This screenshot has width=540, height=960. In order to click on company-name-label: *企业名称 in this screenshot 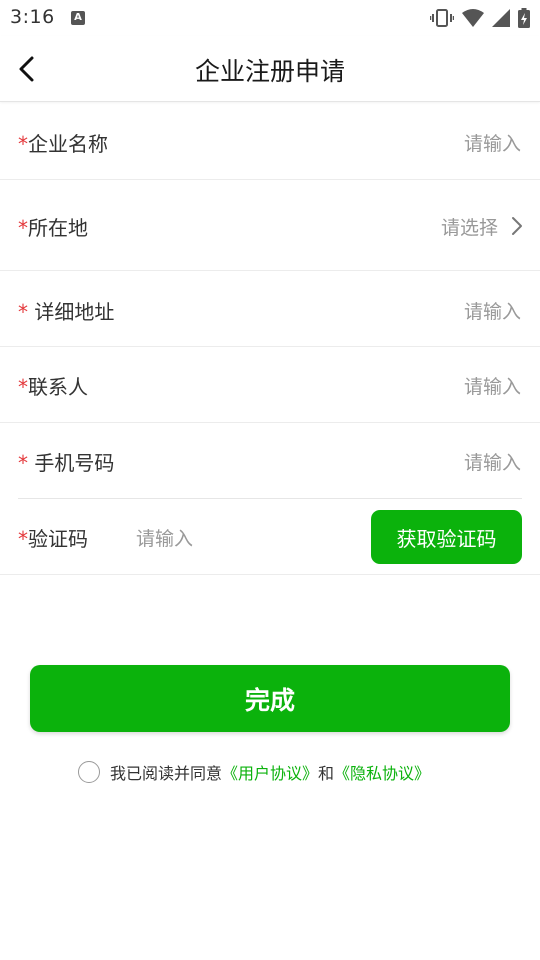, I will do `click(63, 142)`.